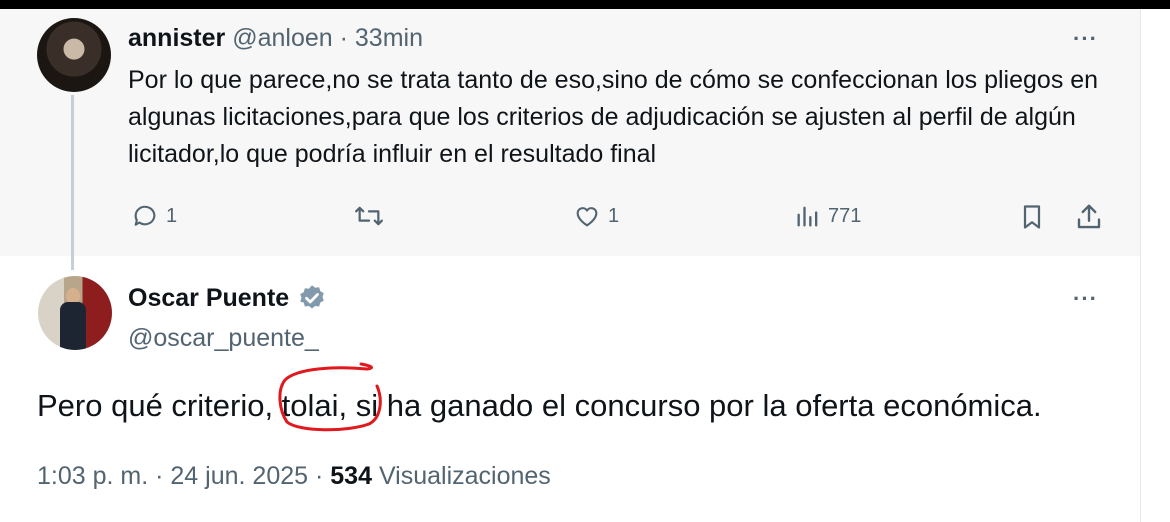 The height and width of the screenshot is (522, 1170). I want to click on reply-icon, so click(145, 215).